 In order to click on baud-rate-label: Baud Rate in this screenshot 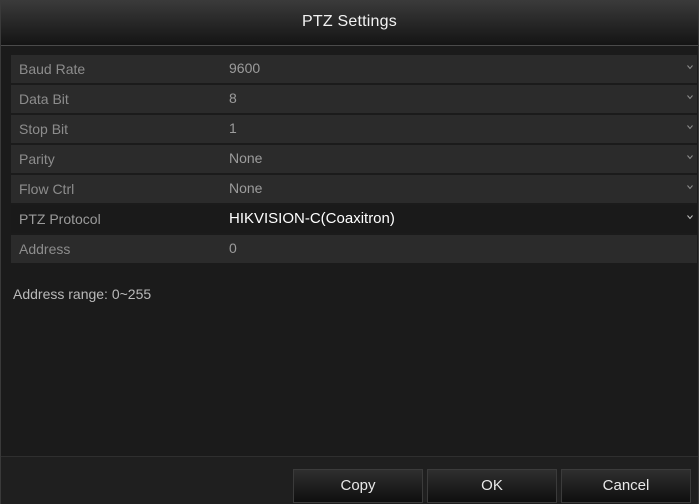, I will do `click(52, 69)`.